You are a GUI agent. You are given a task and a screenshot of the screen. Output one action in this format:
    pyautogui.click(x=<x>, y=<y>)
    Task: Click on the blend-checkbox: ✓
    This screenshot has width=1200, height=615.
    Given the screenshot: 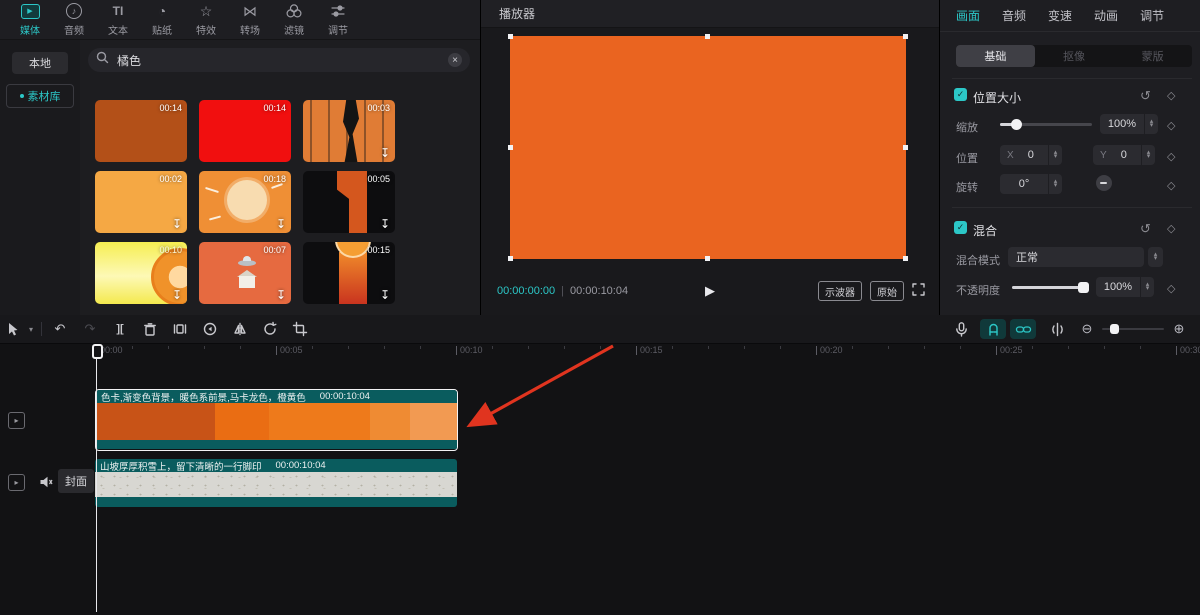 What is the action you would take?
    pyautogui.click(x=960, y=227)
    